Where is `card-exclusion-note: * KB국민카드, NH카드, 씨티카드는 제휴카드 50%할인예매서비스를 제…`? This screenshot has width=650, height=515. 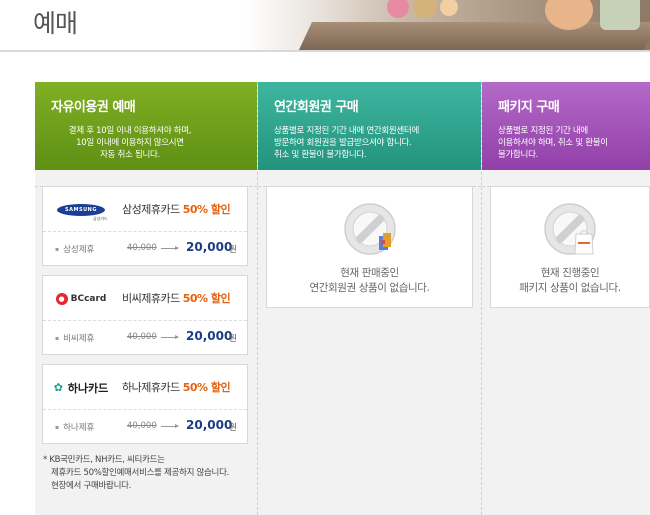
card-exclusion-note: * KB국민카드, NH카드, 씨티카드는 제휴카드 50%할인예매서비스를 제… is located at coordinates (136, 473).